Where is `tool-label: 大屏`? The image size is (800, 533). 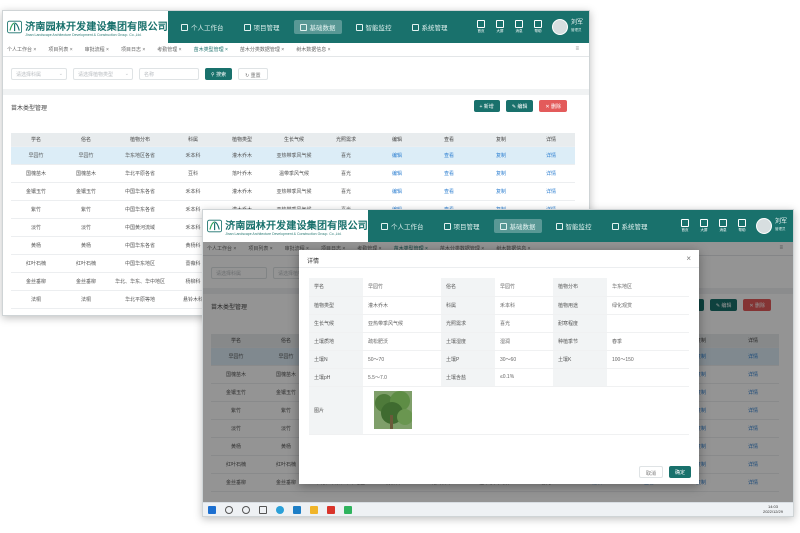
tool-label: 大屏 is located at coordinates (500, 31).